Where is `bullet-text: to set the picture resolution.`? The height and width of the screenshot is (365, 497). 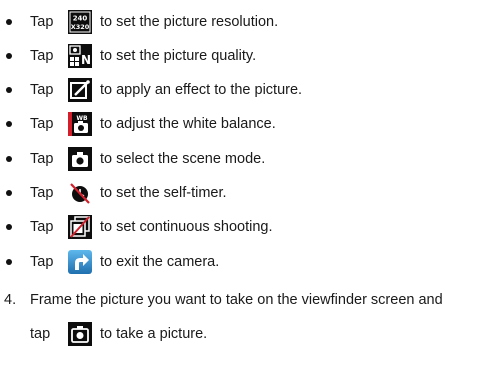
bullet-text: to set the picture resolution. is located at coordinates (189, 22).